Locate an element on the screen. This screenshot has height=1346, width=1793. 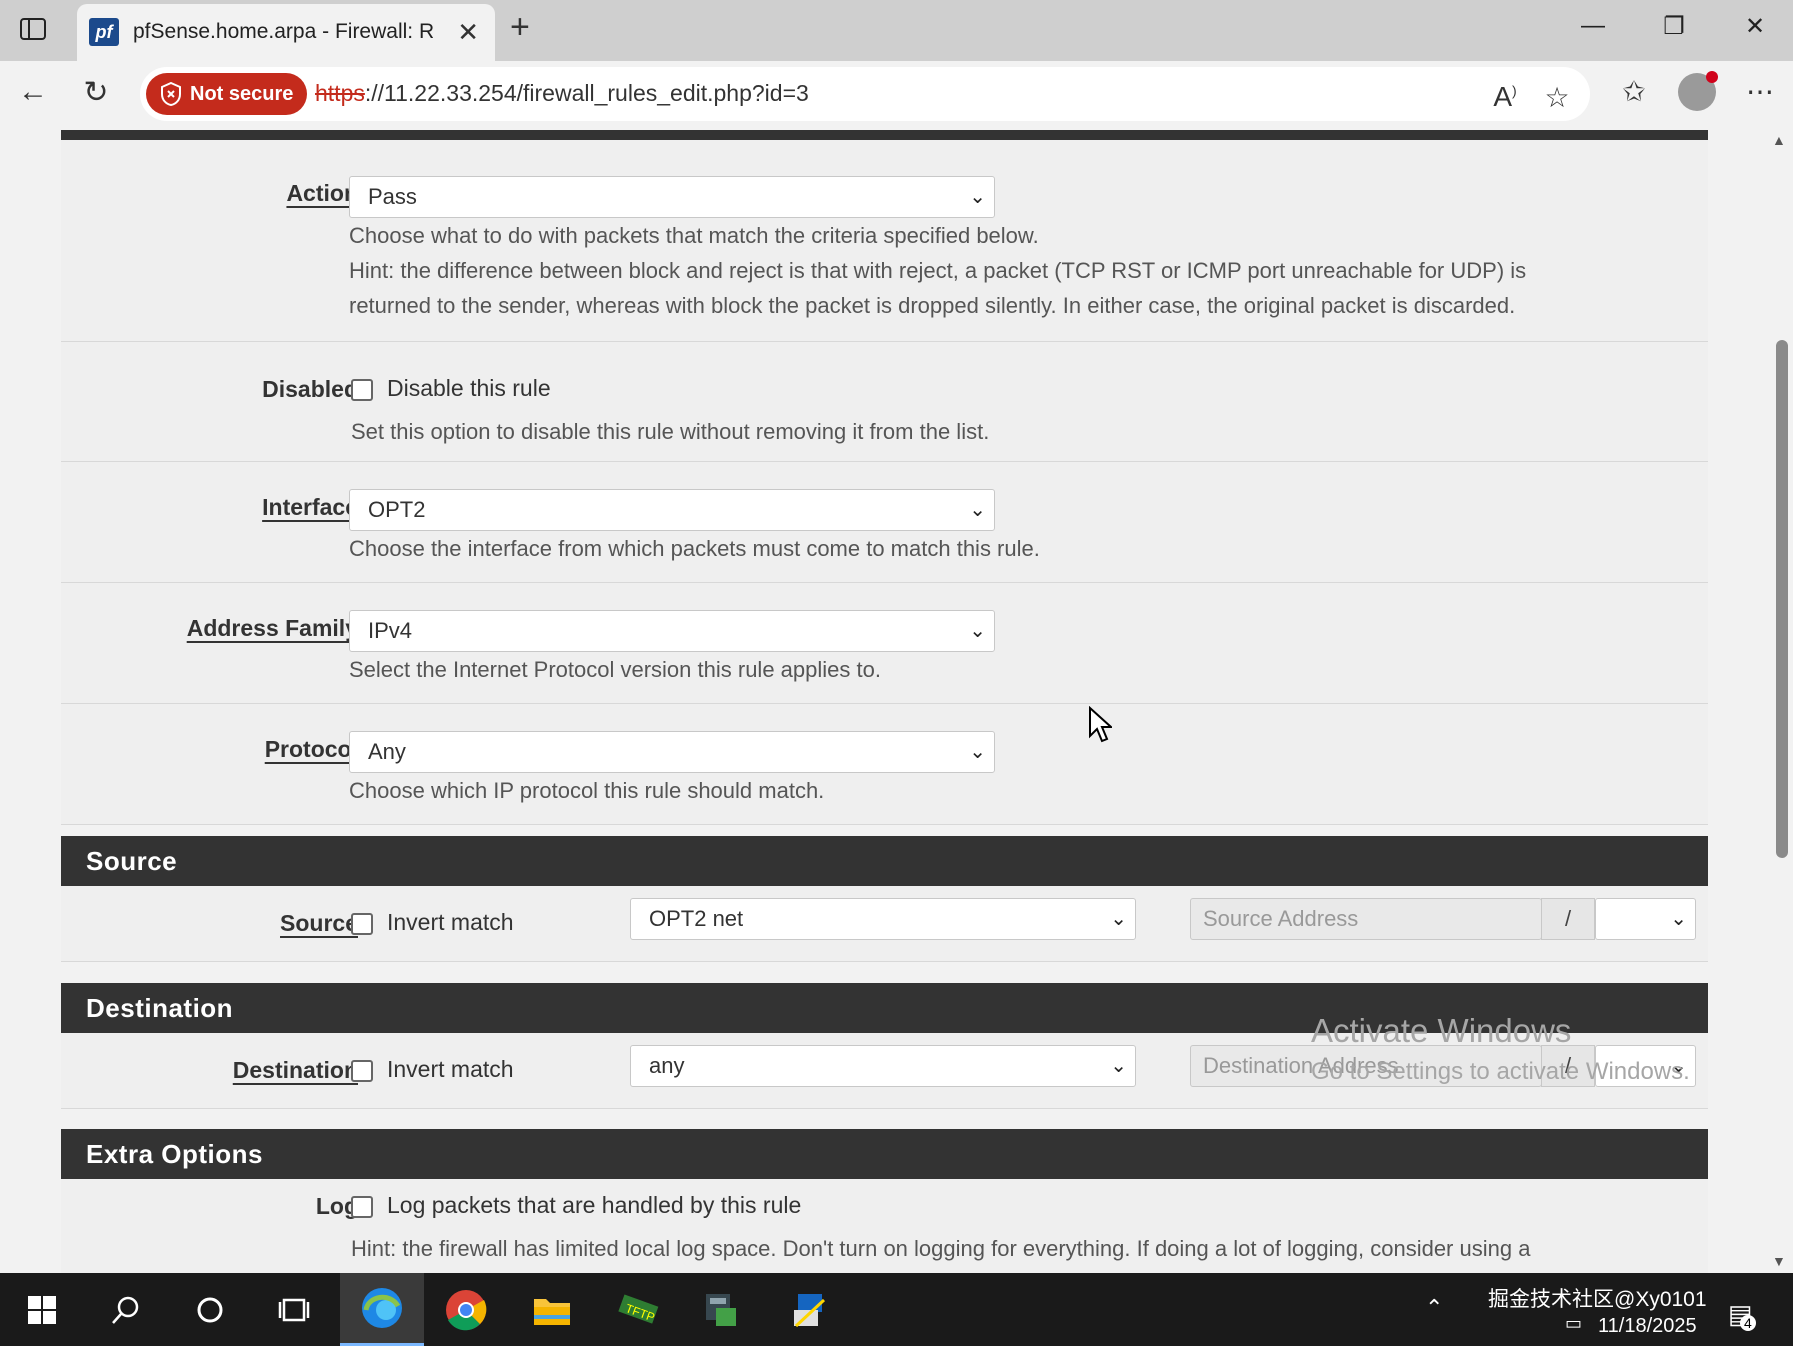
taskbar-date: 11/18/2025 is located at coordinates (1647, 1326).